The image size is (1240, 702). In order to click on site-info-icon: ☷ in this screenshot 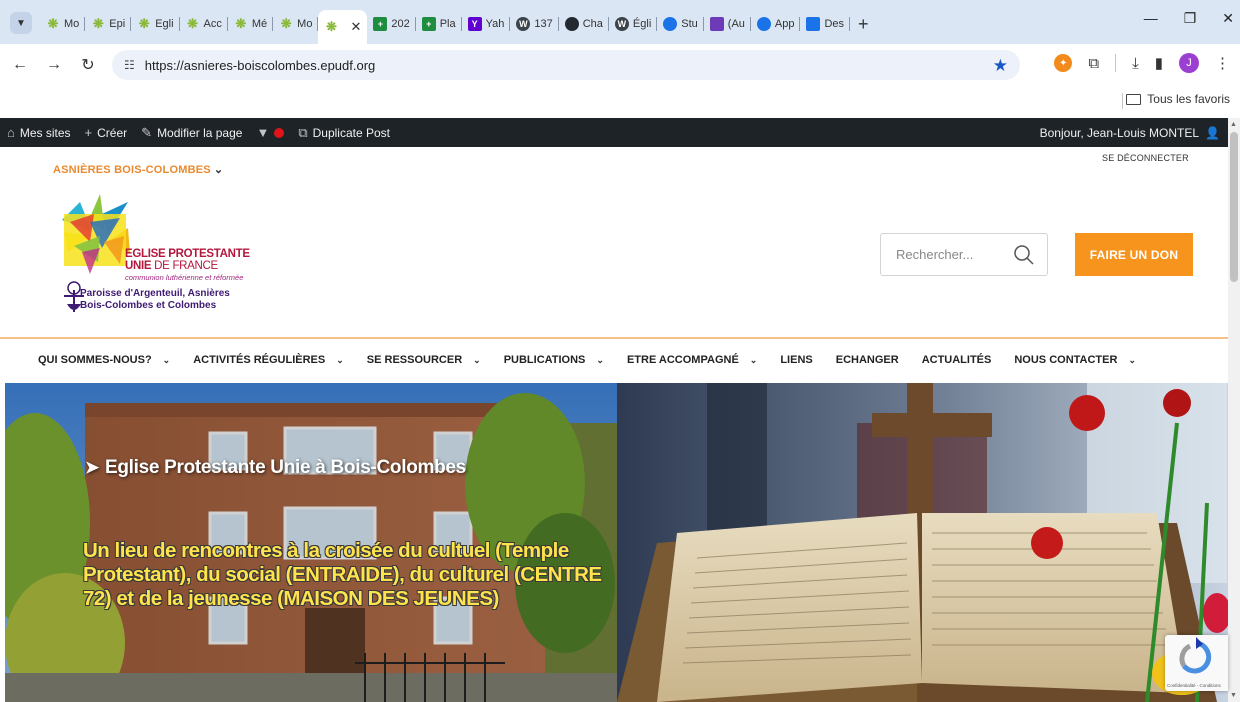, I will do `click(129, 65)`.